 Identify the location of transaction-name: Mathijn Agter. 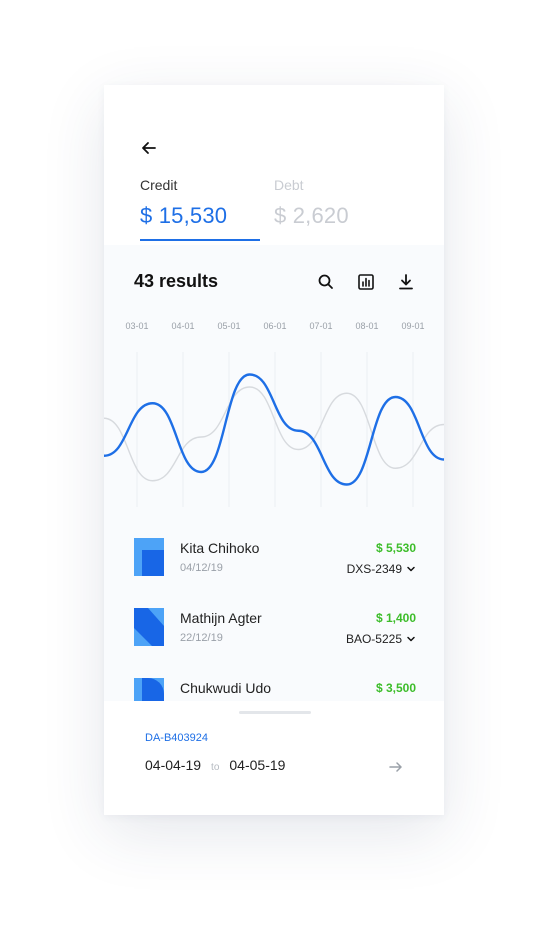
(221, 618).